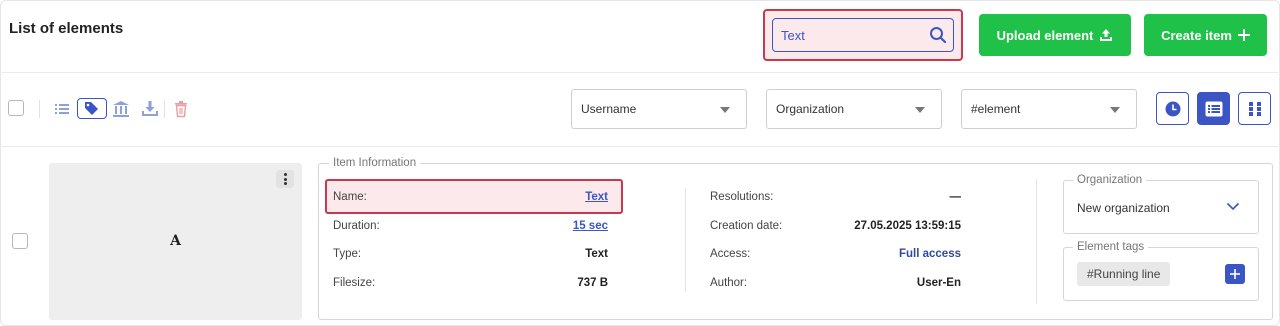 Image resolution: width=1280 pixels, height=326 pixels. What do you see at coordinates (640, 146) in the screenshot?
I see `toolbar-divider` at bounding box center [640, 146].